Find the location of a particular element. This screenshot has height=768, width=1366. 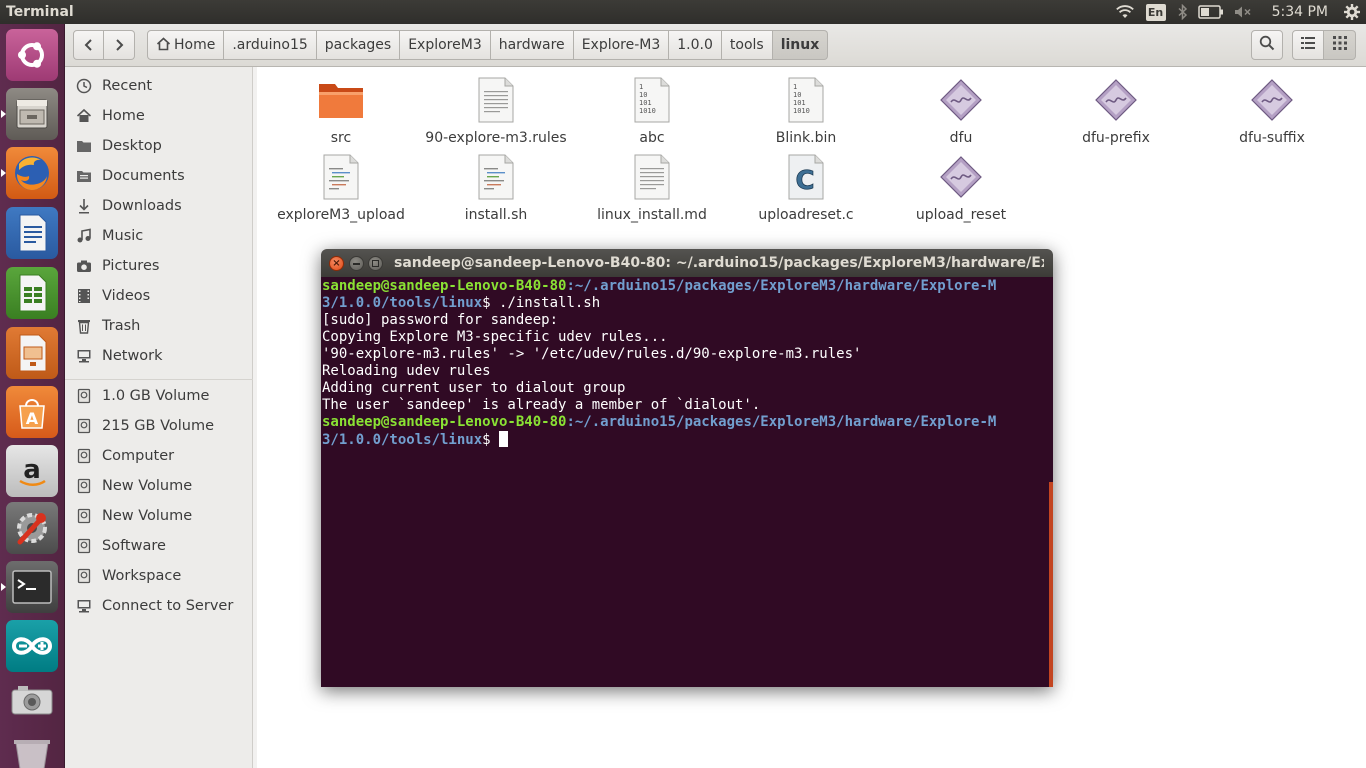

file-item-abc: 1 10 101 1010 abc is located at coordinates (652, 113).